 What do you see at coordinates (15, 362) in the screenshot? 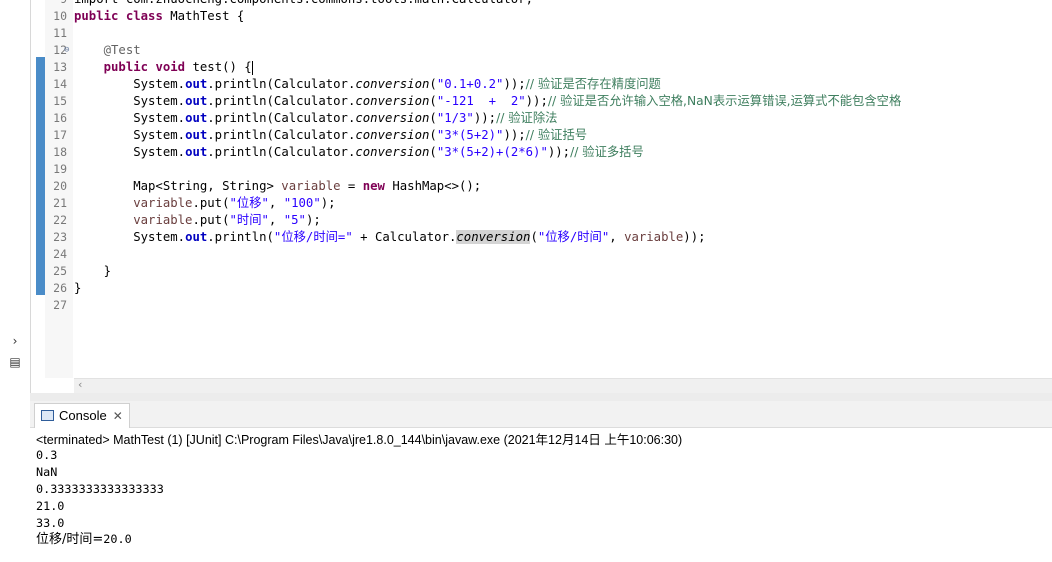
I see `restore-view-icon: ▤` at bounding box center [15, 362].